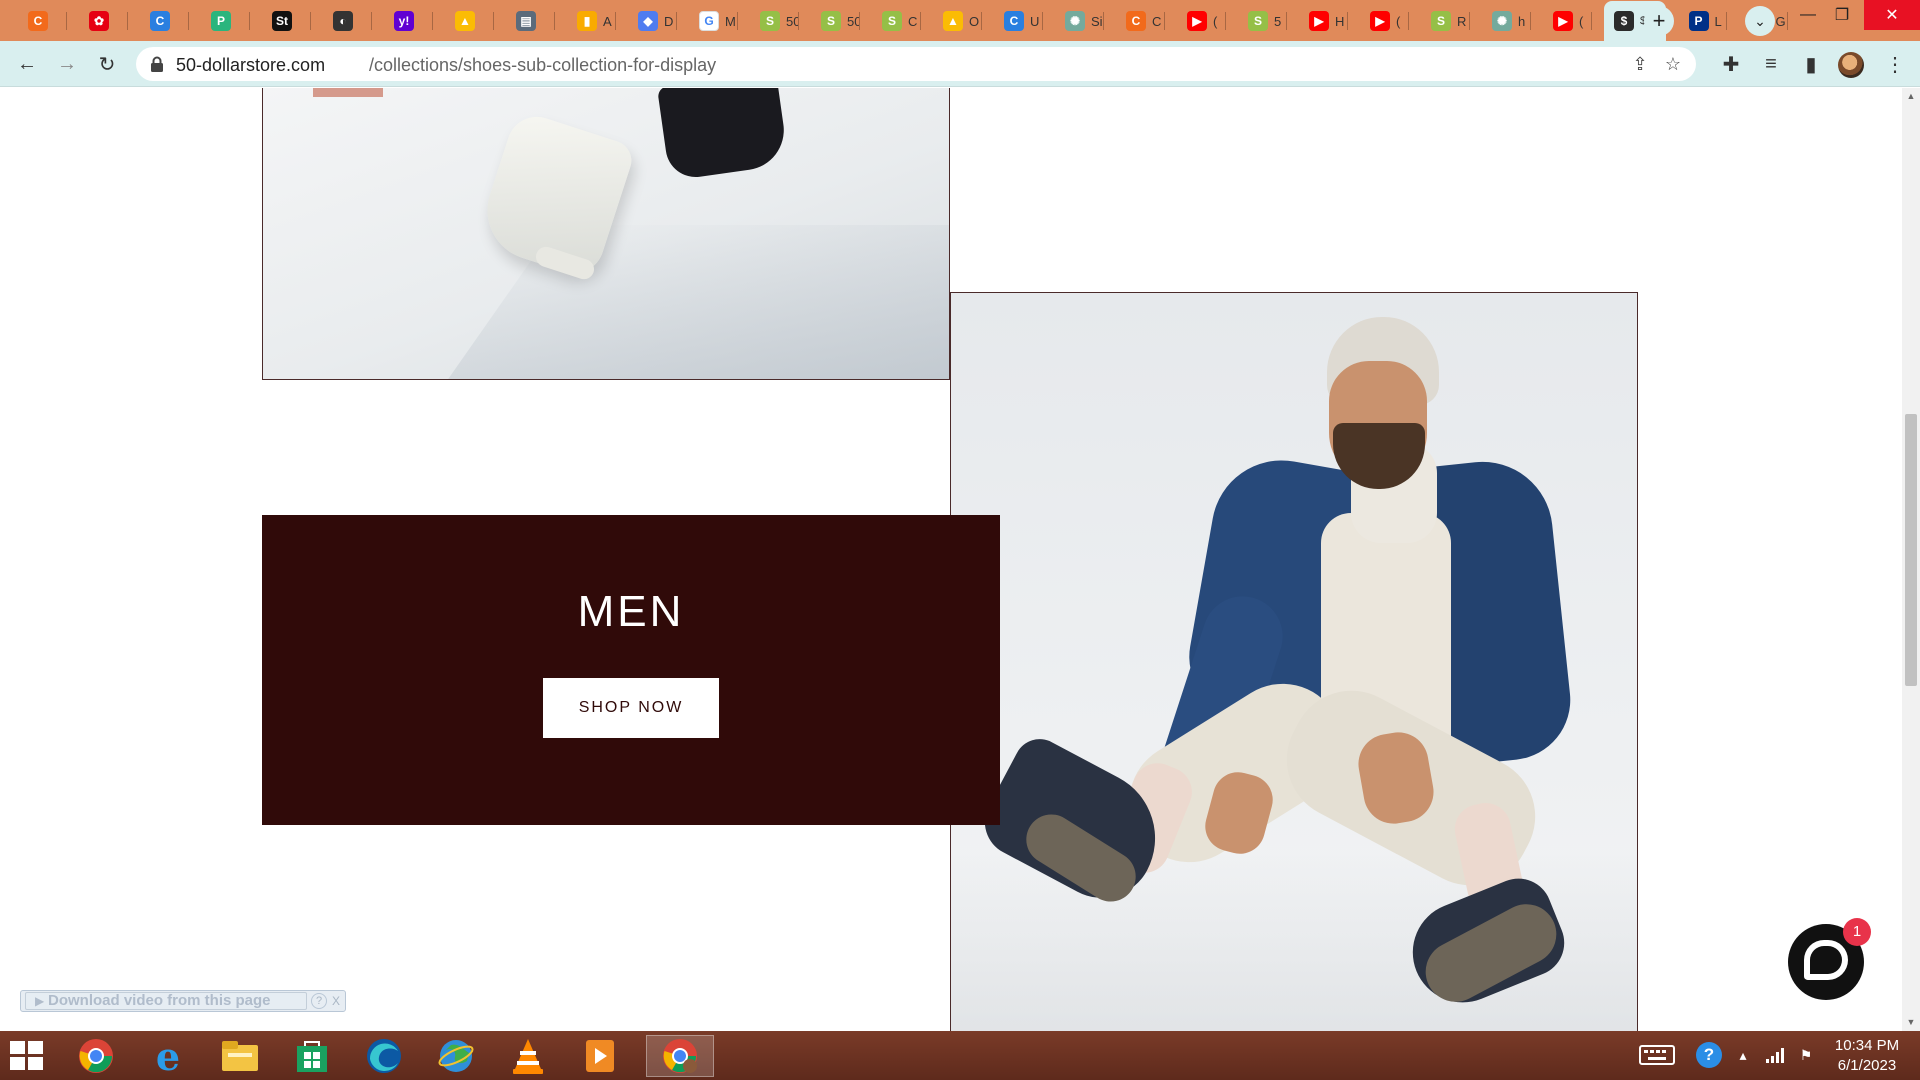 The width and height of the screenshot is (1920, 1080). I want to click on browser-tab: ▲, so click(469, 21).